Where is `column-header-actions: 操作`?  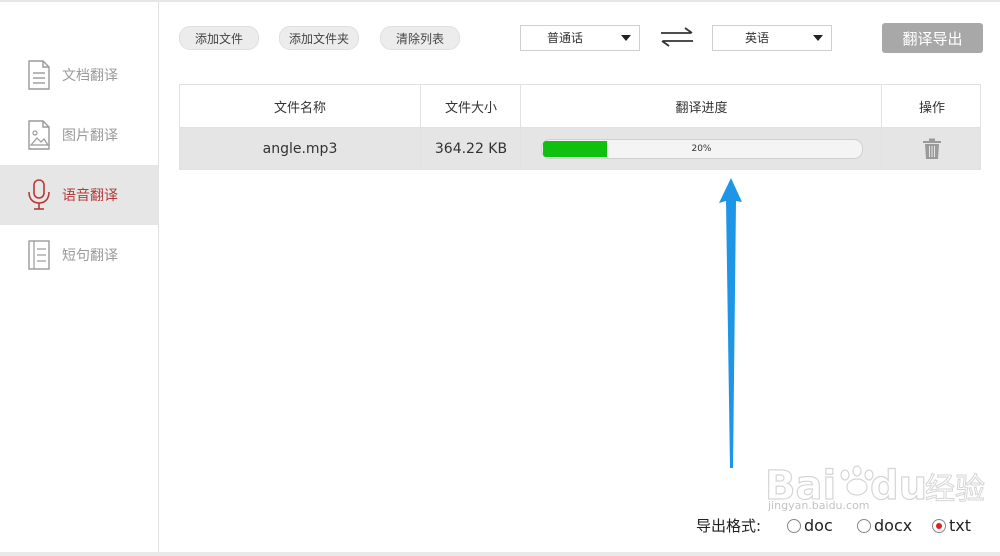 column-header-actions: 操作 is located at coordinates (931, 106).